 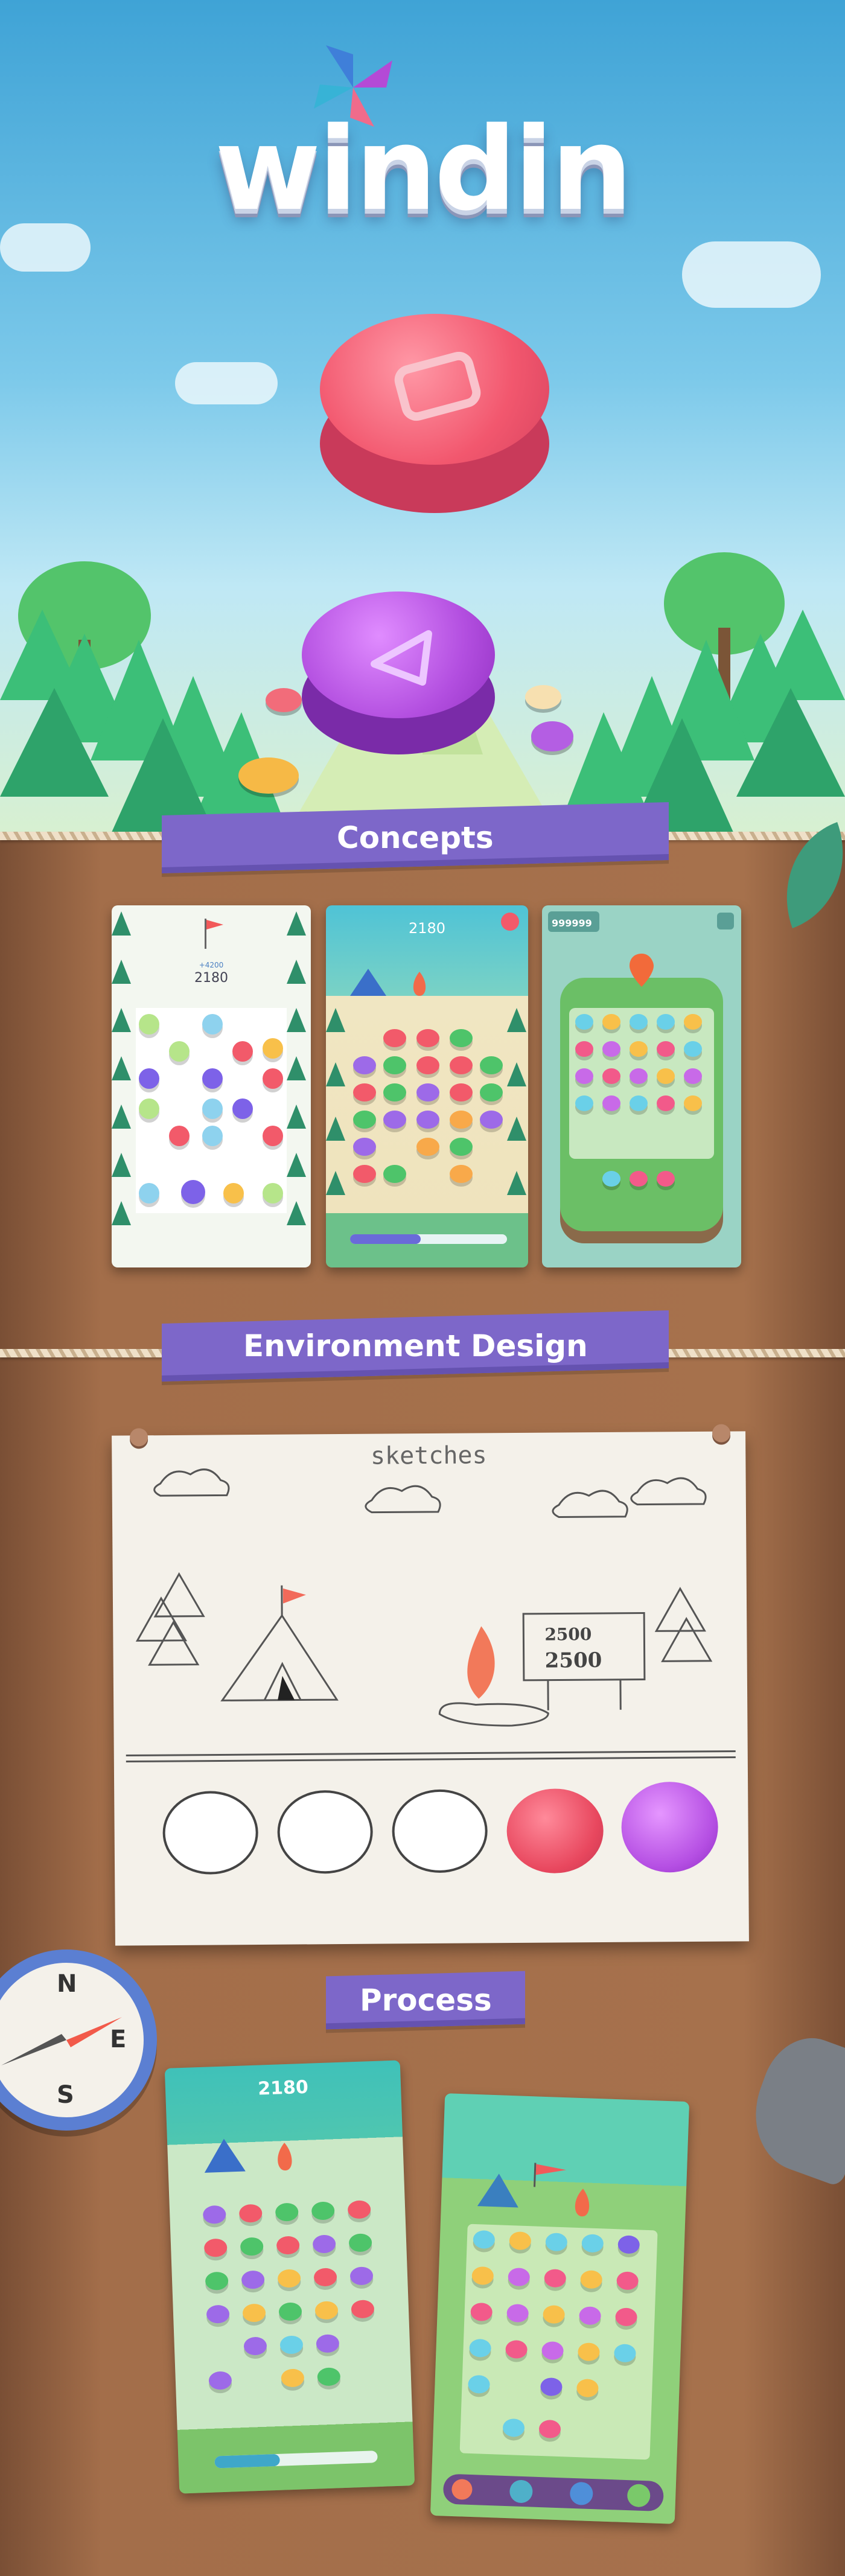 What do you see at coordinates (641, 1086) in the screenshot?
I see `concept-screen-3: 999999` at bounding box center [641, 1086].